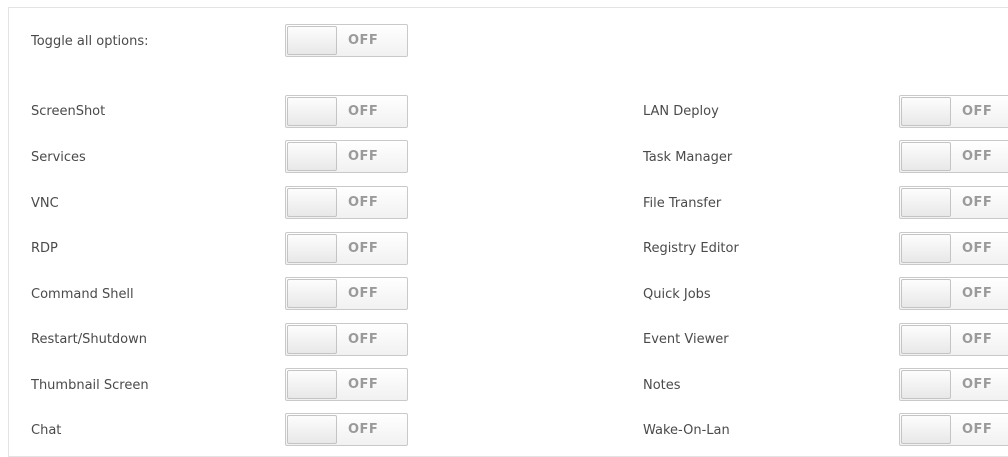  I want to click on option-label-screenshot: ScreenShot, so click(68, 111).